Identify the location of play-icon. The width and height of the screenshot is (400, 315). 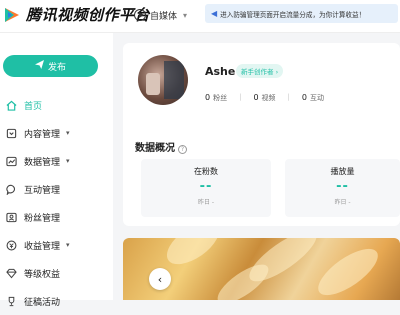
(140, 15).